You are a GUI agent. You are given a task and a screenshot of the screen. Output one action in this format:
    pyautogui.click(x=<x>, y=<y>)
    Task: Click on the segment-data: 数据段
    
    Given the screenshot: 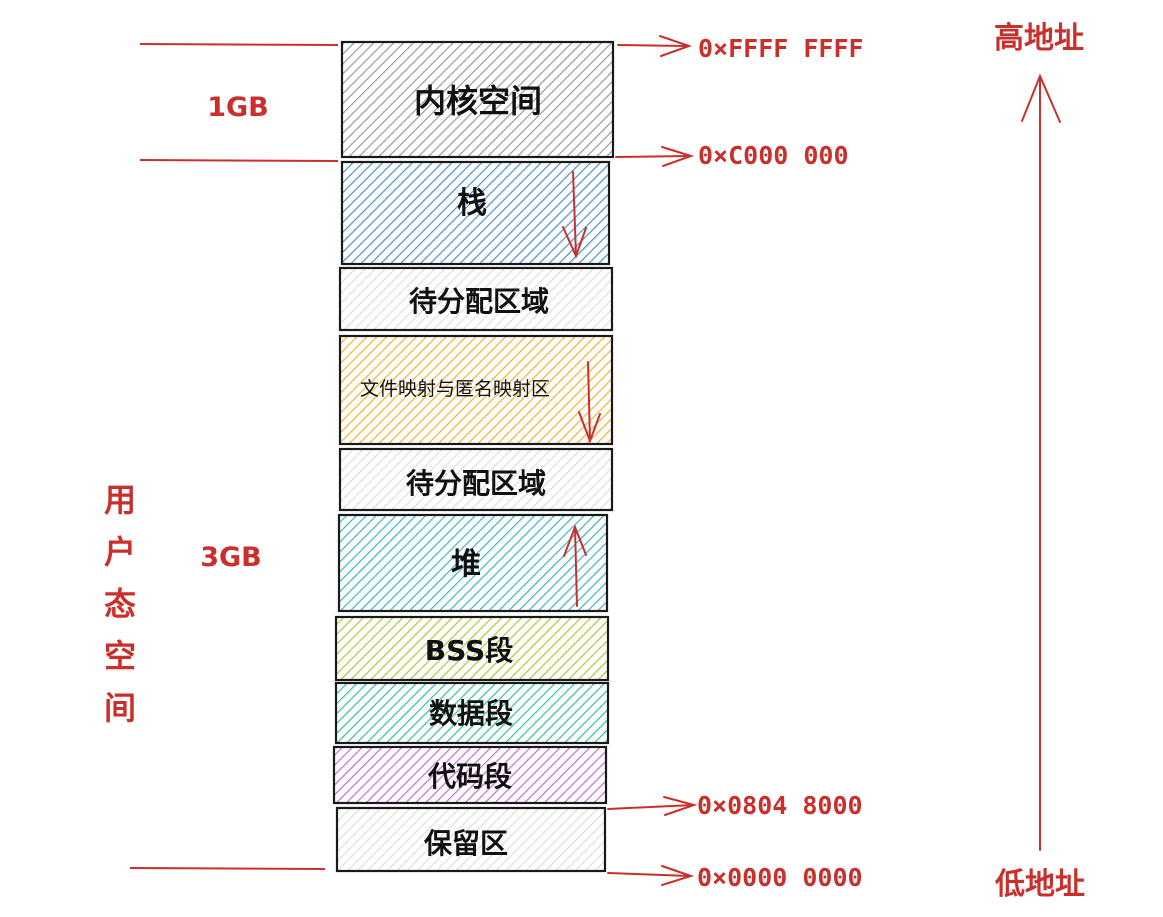 What is the action you would take?
    pyautogui.click(x=472, y=713)
    